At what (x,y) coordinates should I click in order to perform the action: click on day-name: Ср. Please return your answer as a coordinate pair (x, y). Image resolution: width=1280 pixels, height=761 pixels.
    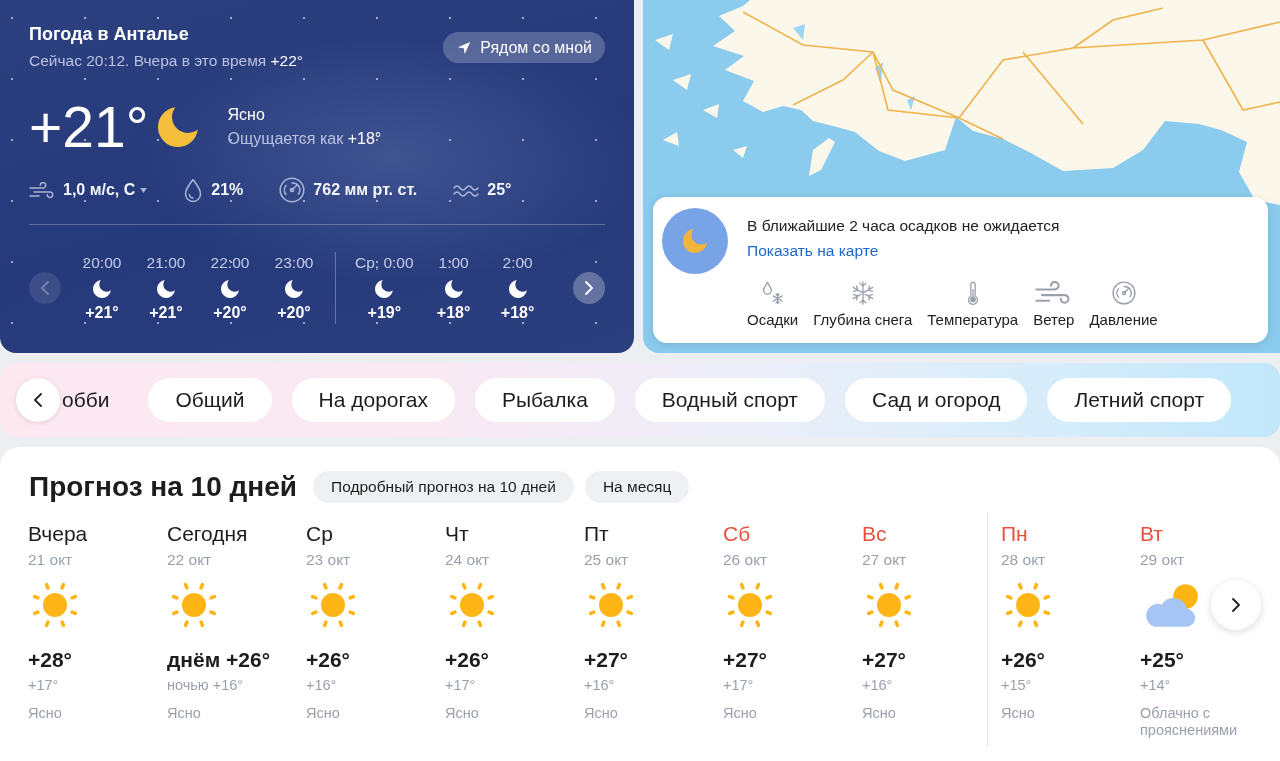
    Looking at the image, I should click on (319, 534).